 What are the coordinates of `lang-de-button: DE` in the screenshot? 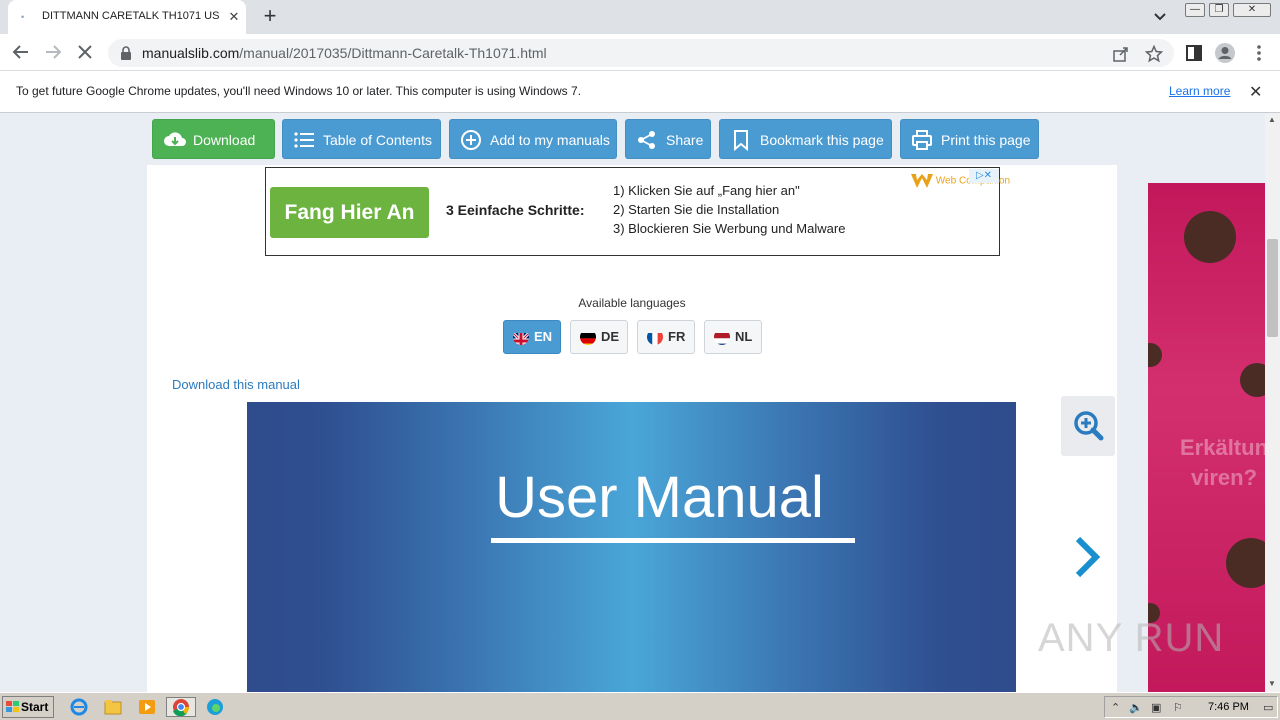 It's located at (599, 337).